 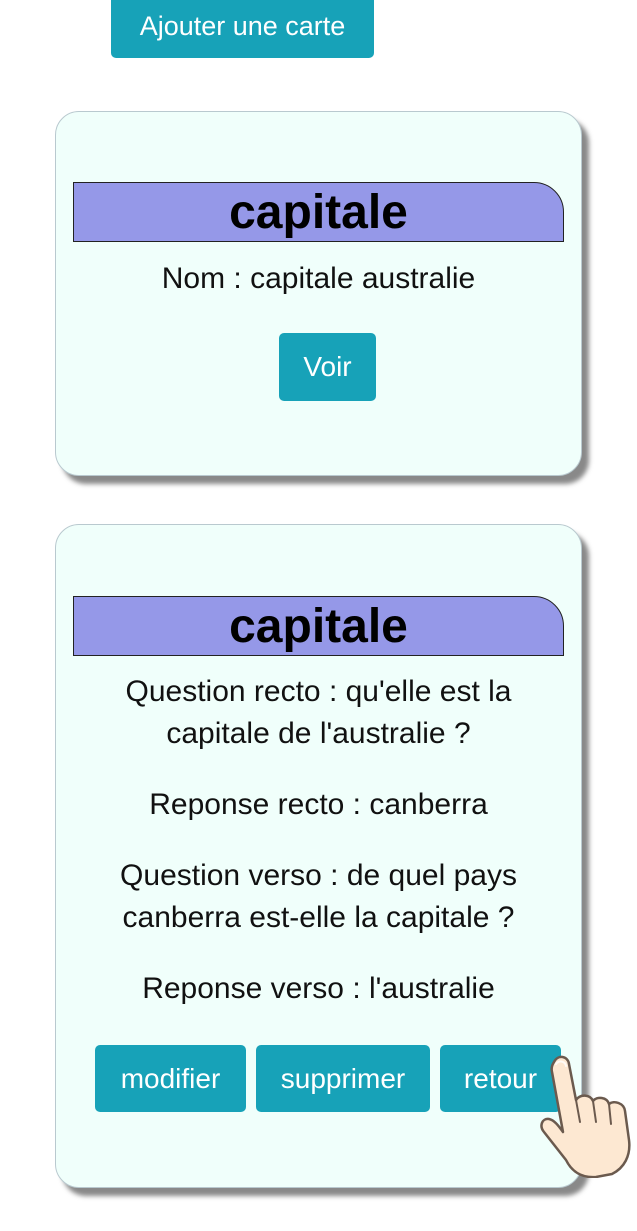 What do you see at coordinates (327, 367) in the screenshot?
I see `view-button: Voir` at bounding box center [327, 367].